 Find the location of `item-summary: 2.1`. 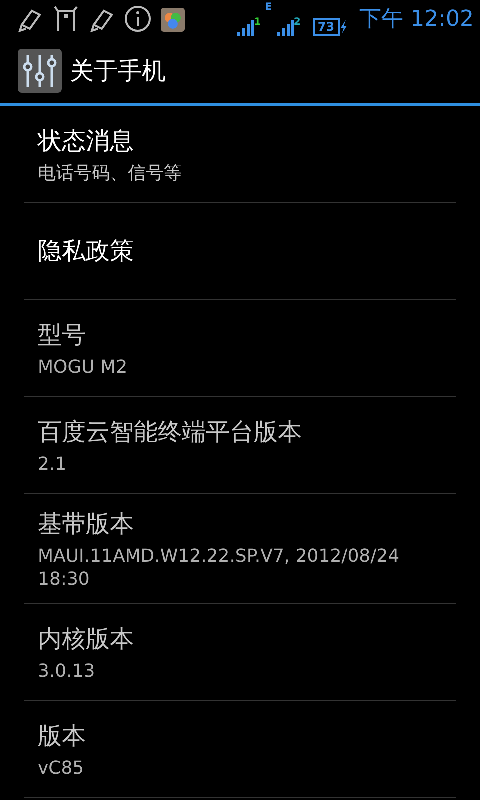

item-summary: 2.1 is located at coordinates (53, 465).